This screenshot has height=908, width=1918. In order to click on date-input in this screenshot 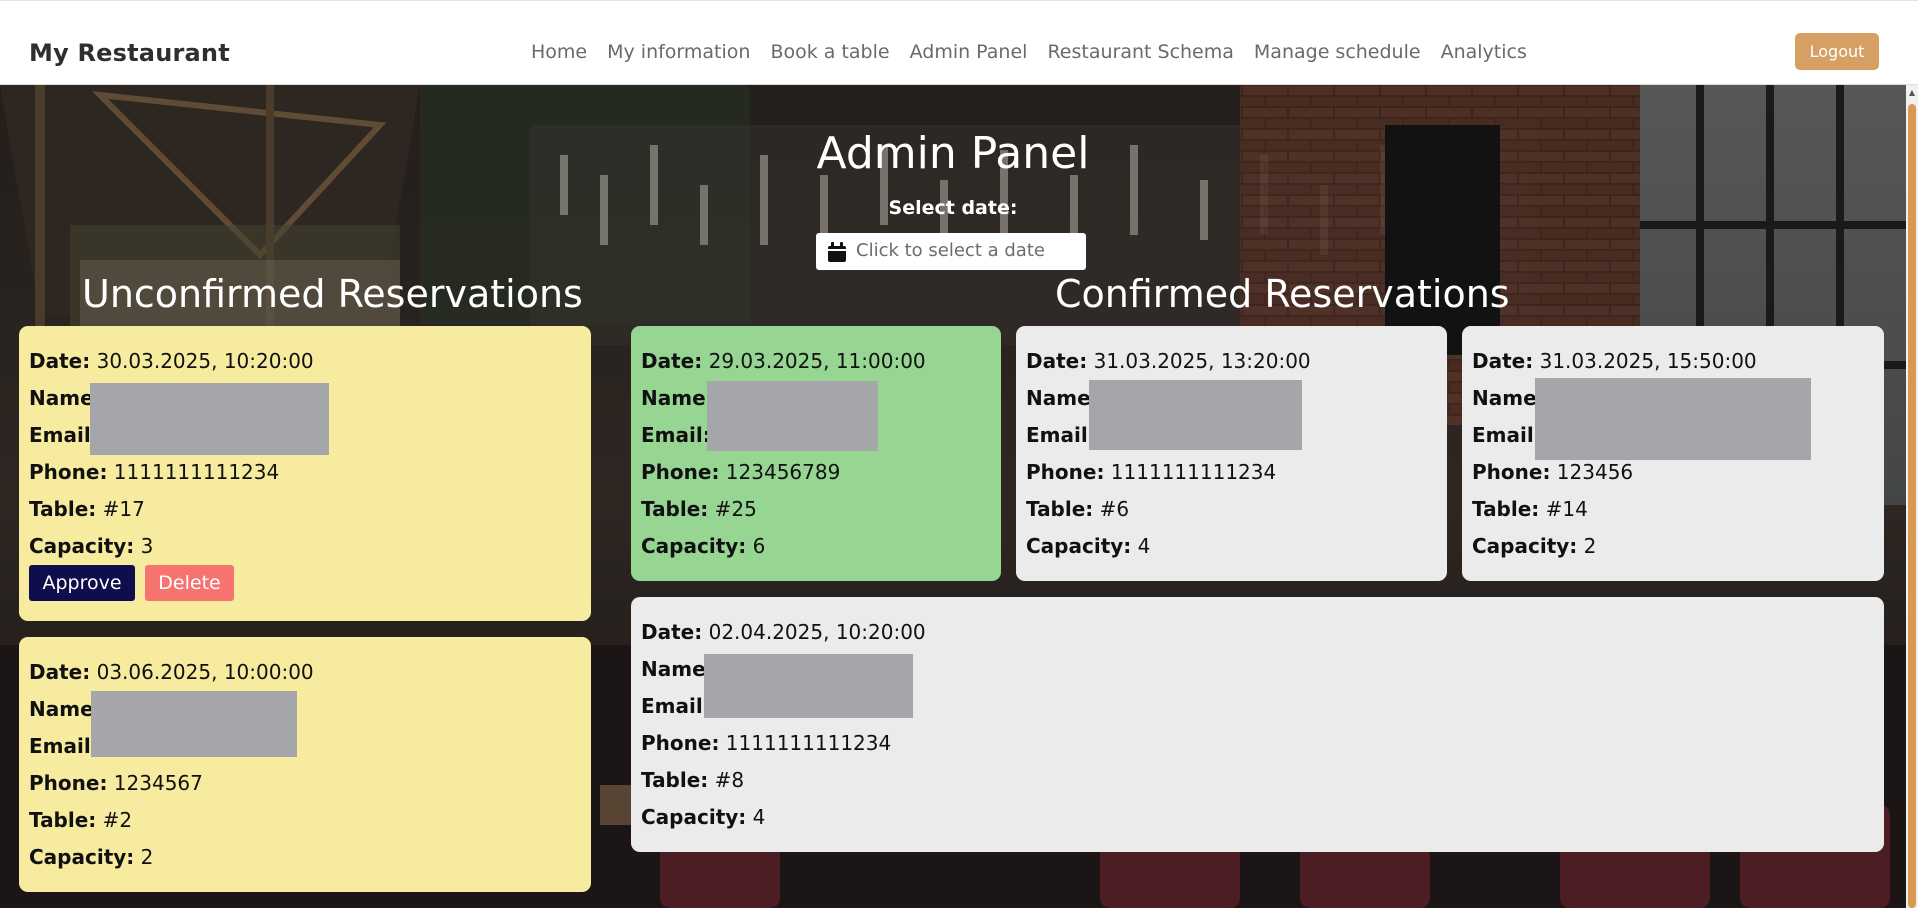, I will do `click(967, 250)`.